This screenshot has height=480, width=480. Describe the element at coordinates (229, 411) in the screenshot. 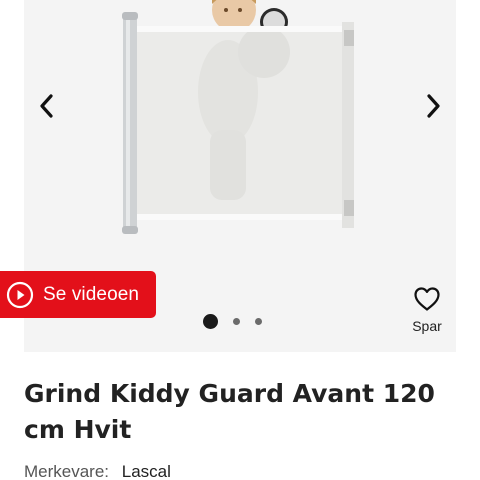

I see `product-title: Grind Kiddy Guard Avant 120 cm Hvit` at that location.